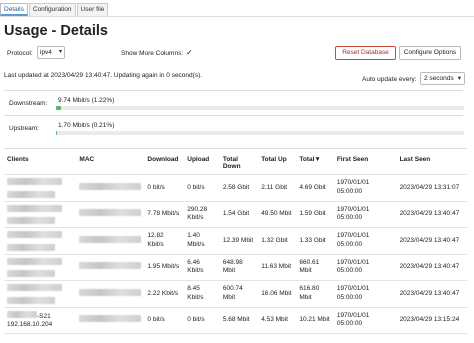 The height and width of the screenshot is (343, 474). I want to click on client-name: -S21, so click(44, 316).